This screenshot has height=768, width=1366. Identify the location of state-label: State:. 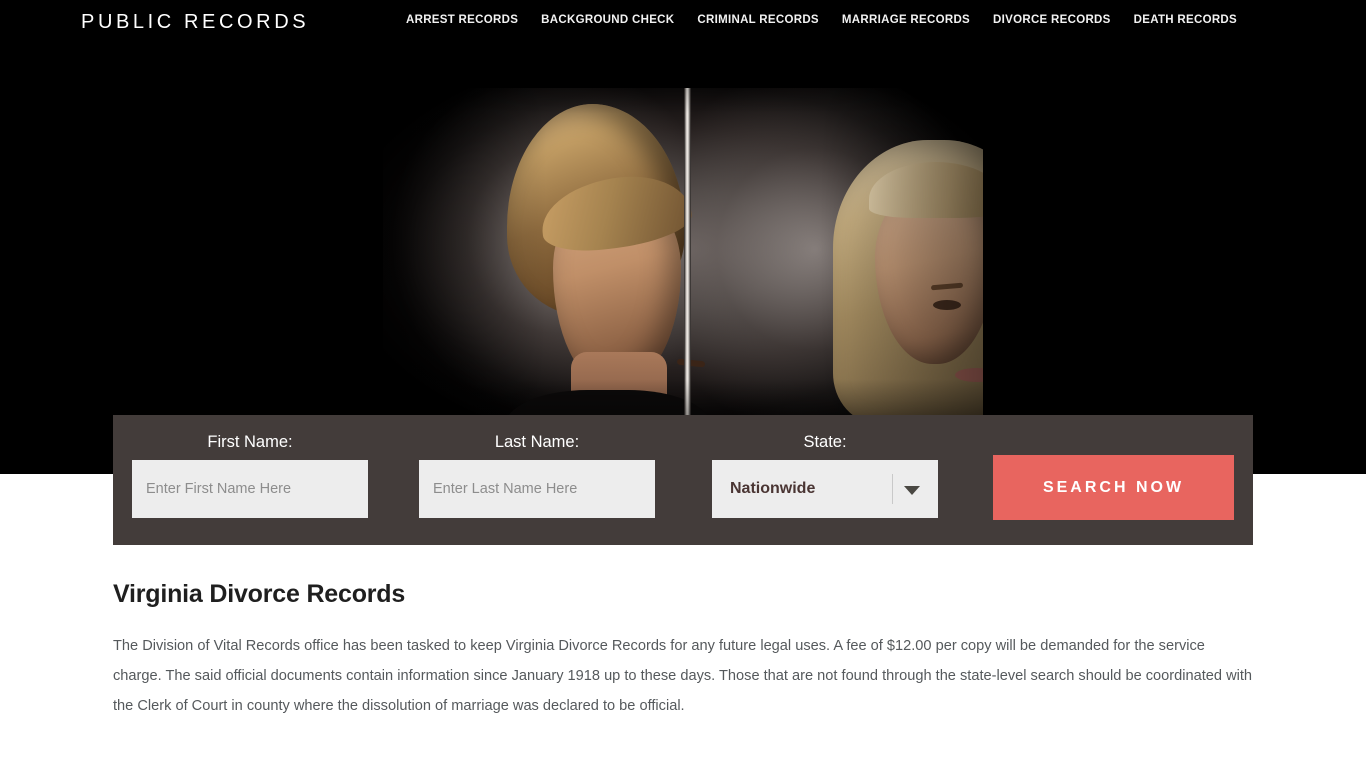
(825, 442).